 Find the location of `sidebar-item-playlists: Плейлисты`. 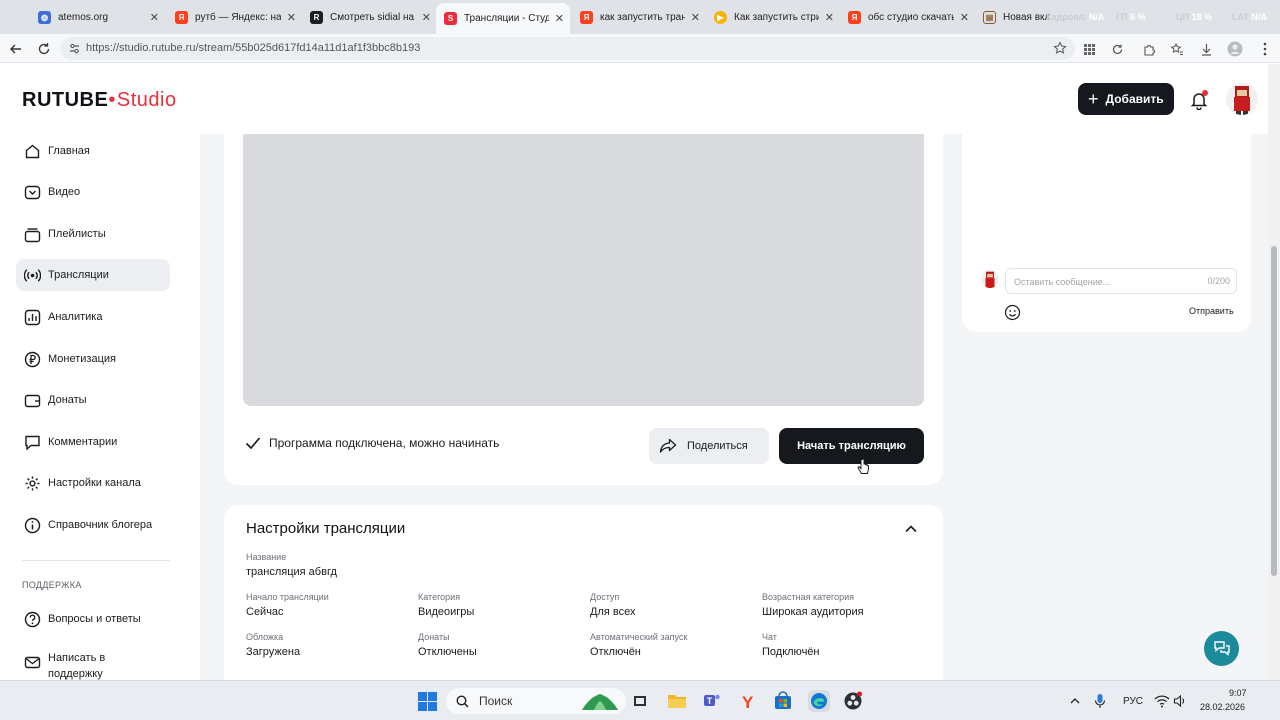

sidebar-item-playlists: Плейлисты is located at coordinates (93, 234).